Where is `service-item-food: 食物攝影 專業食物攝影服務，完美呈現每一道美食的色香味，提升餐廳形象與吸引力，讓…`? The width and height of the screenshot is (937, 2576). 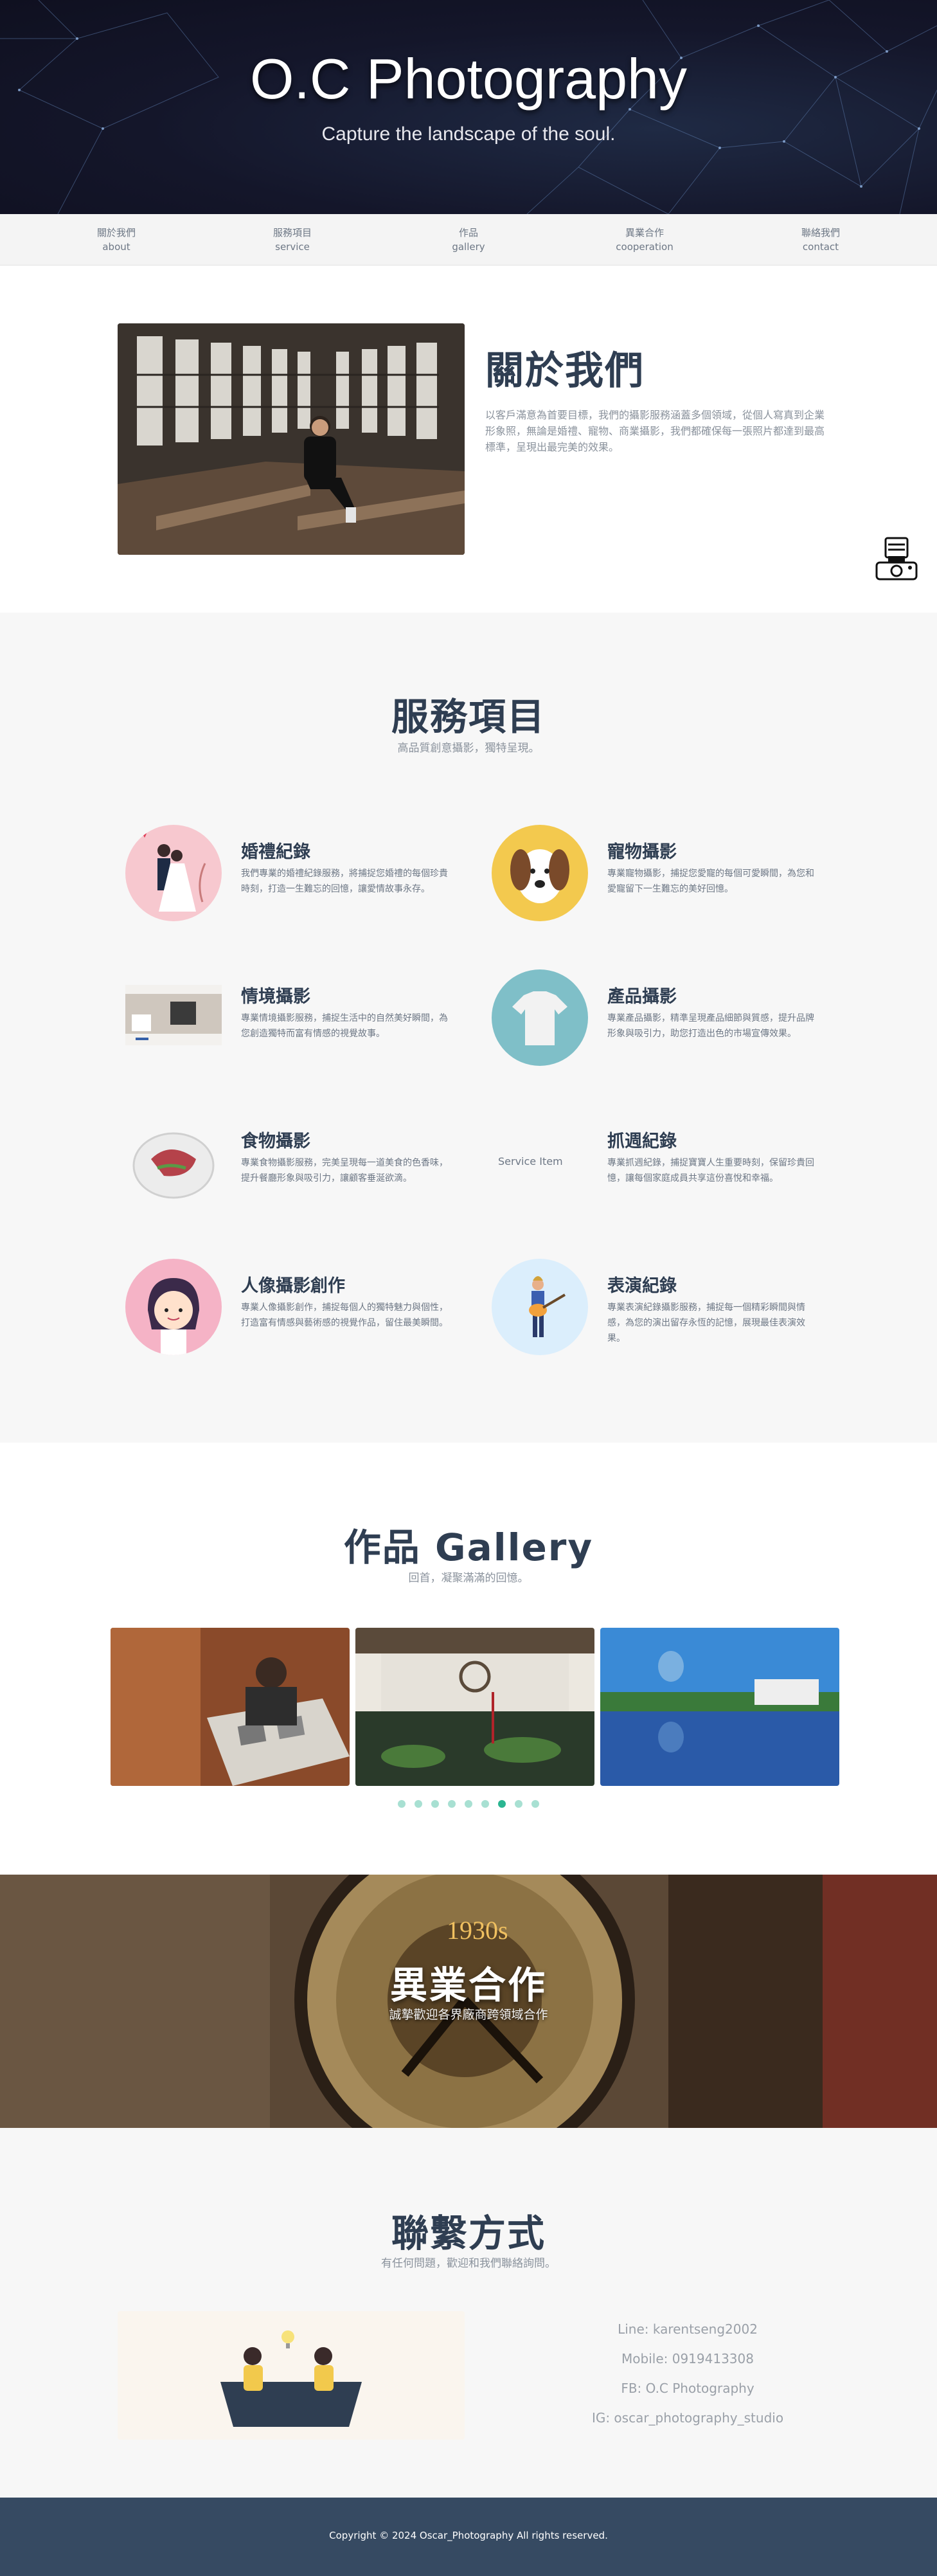
service-item-food: 食物攝影 專業食物攝影服務，完美呈現每一道美食的色香味，提升餐廳形象與吸引力，讓… is located at coordinates (305, 1165).